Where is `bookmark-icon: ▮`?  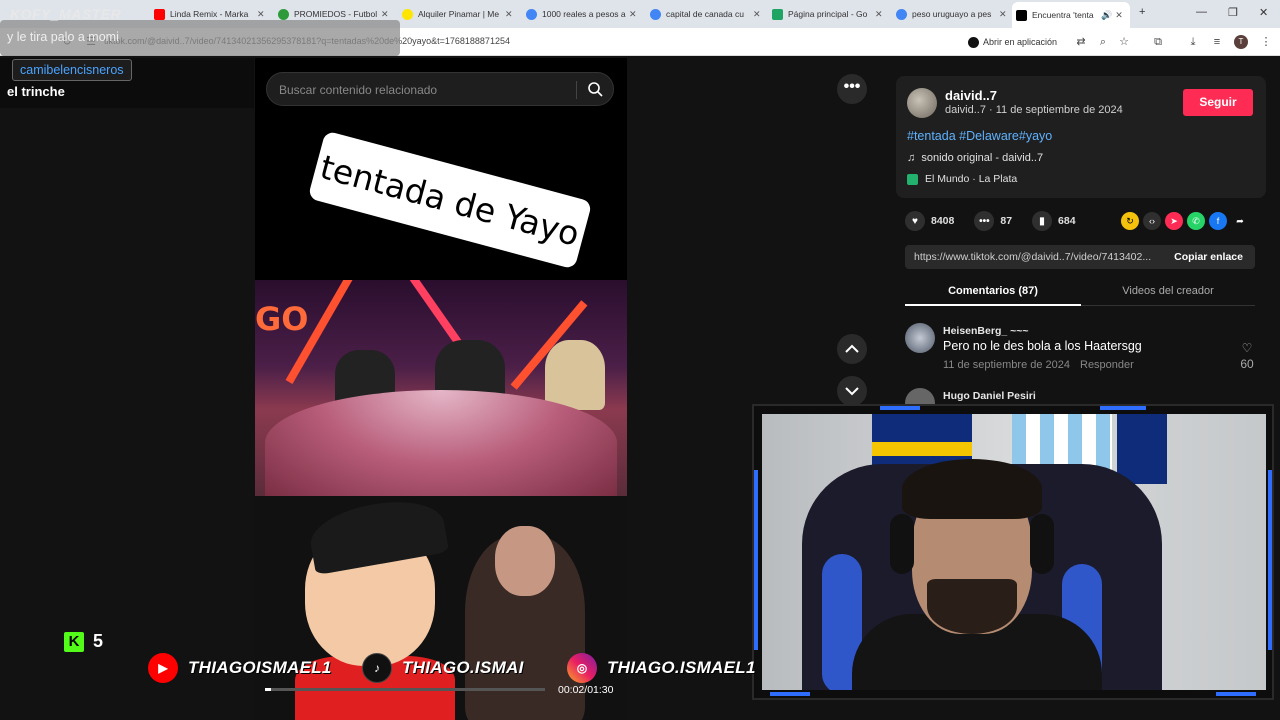
bookmark-icon: ▮ is located at coordinates (1042, 221).